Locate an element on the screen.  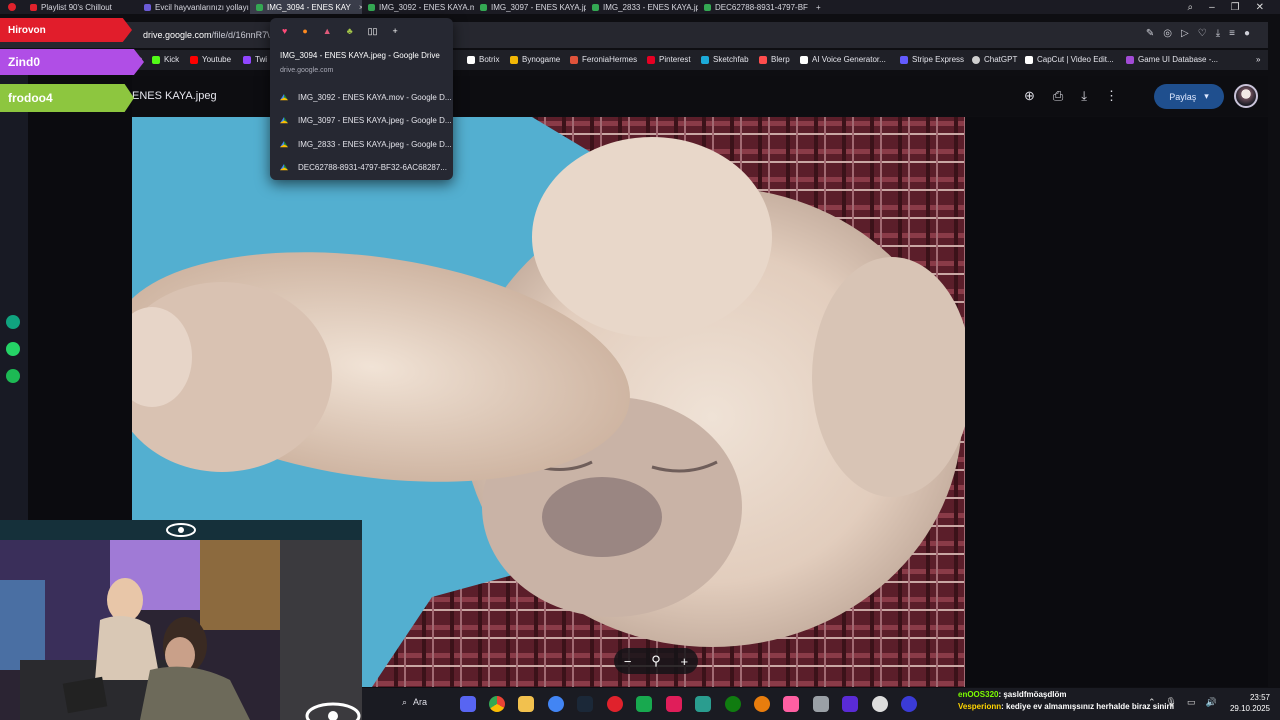
zoom-icon: ⚲ is located at coordinates (656, 661).